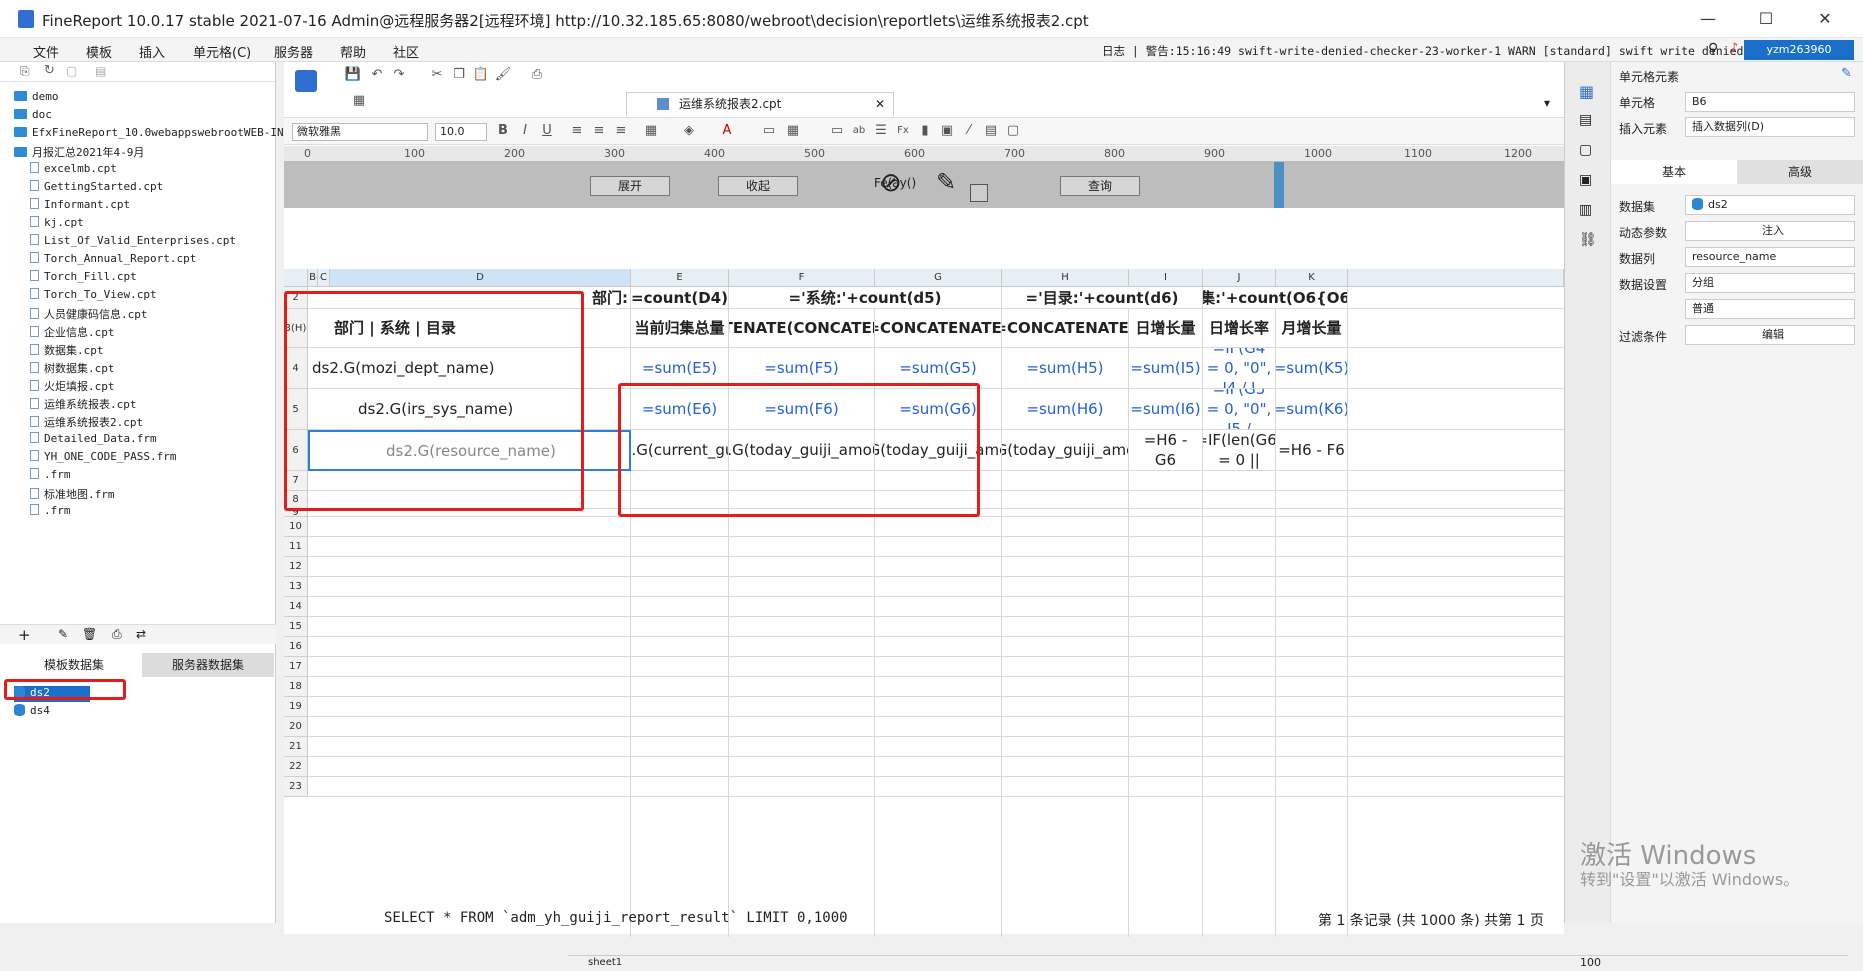 Image resolution: width=1863 pixels, height=971 pixels. What do you see at coordinates (1065, 450) in the screenshot?
I see `cell: ds2.G(today_guiji_amount)` at bounding box center [1065, 450].